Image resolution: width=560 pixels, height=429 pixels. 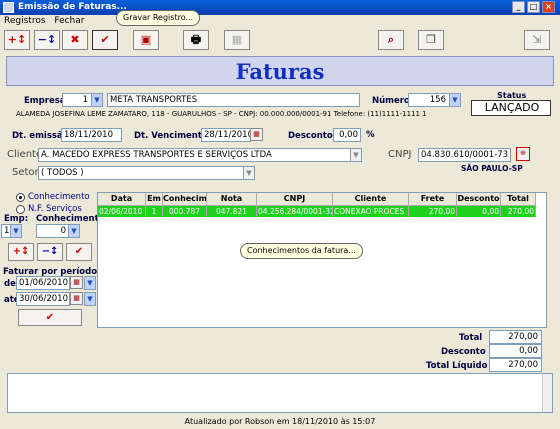 What do you see at coordinates (347, 135) in the screenshot?
I see `desconto-field: 0,00` at bounding box center [347, 135].